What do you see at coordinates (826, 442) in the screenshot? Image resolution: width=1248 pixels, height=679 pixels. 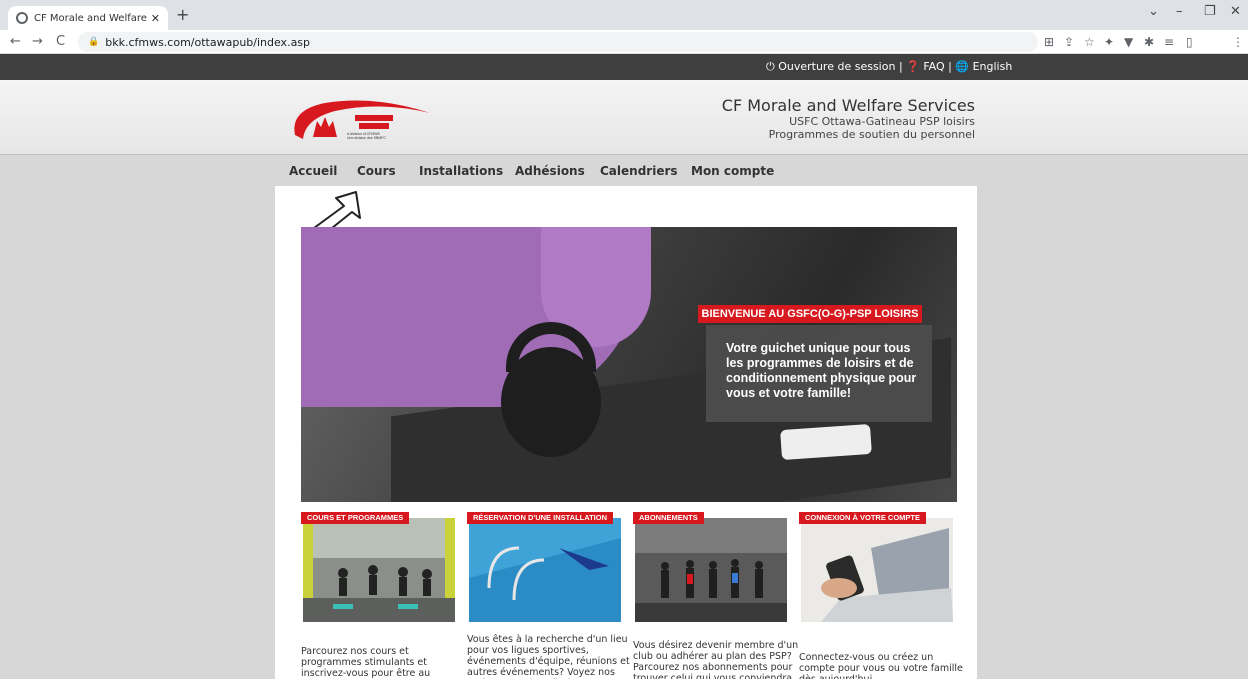 I see `phone-image` at bounding box center [826, 442].